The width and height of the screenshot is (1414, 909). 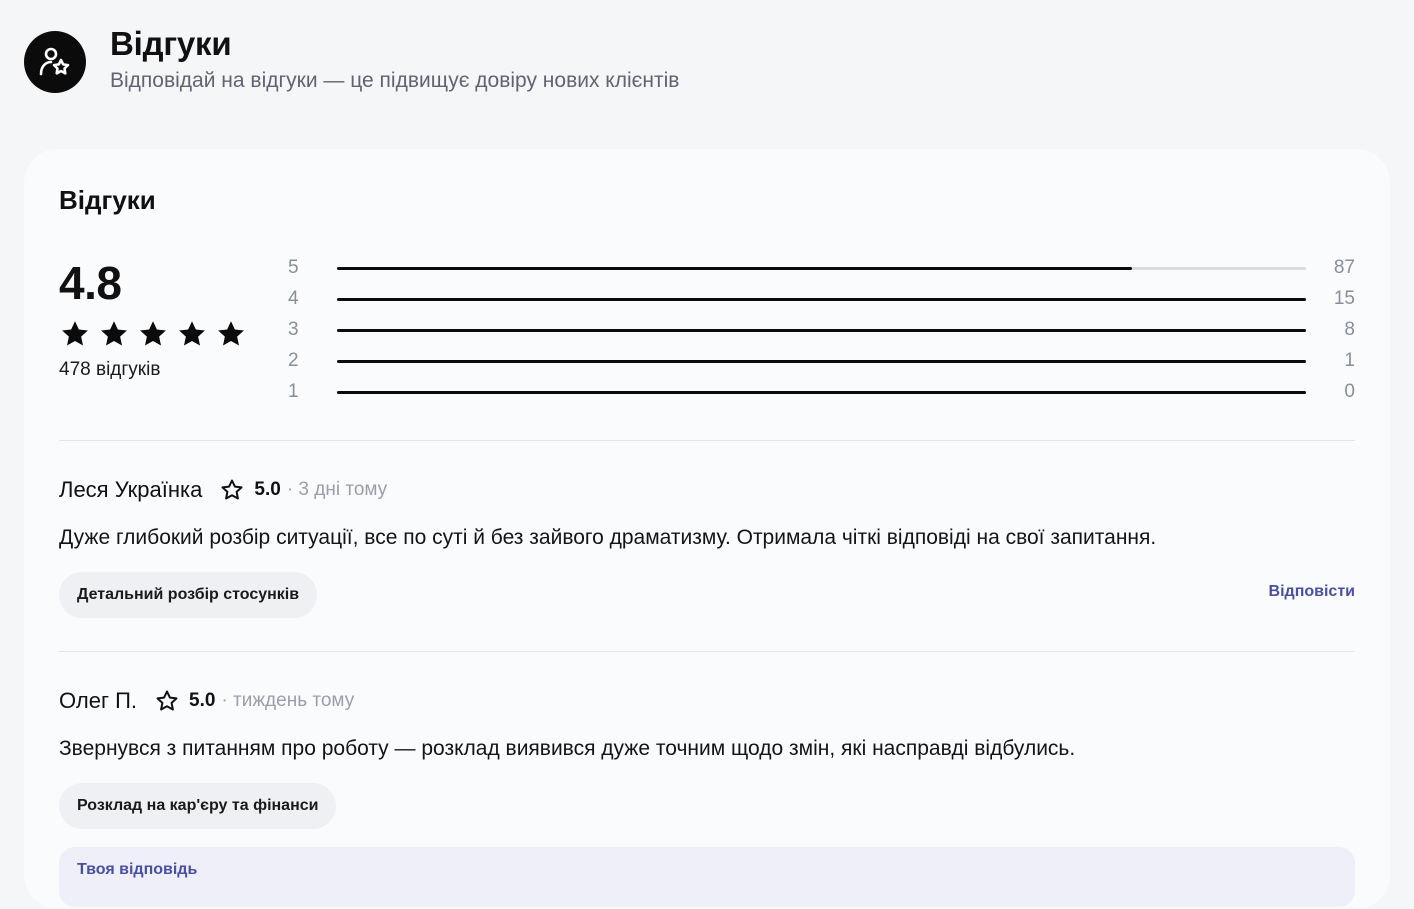 I want to click on rating-distribution: 5 87 4 15 3 8 2 1 1 0, so click(x=821, y=334).